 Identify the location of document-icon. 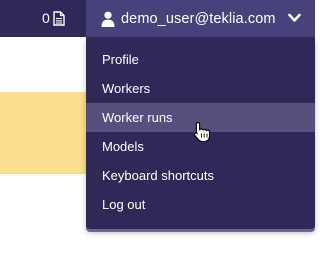
(59, 18).